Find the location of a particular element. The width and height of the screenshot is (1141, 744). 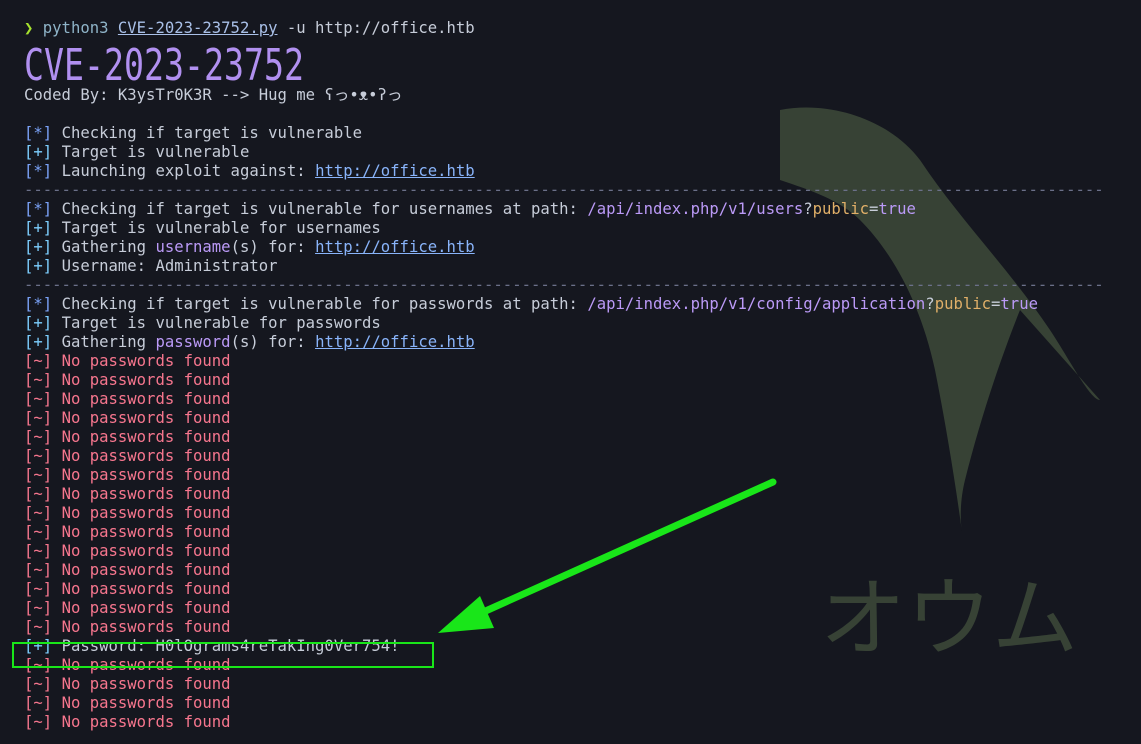

log-line: [+] Target is vulnerable for usernames is located at coordinates (202, 228).